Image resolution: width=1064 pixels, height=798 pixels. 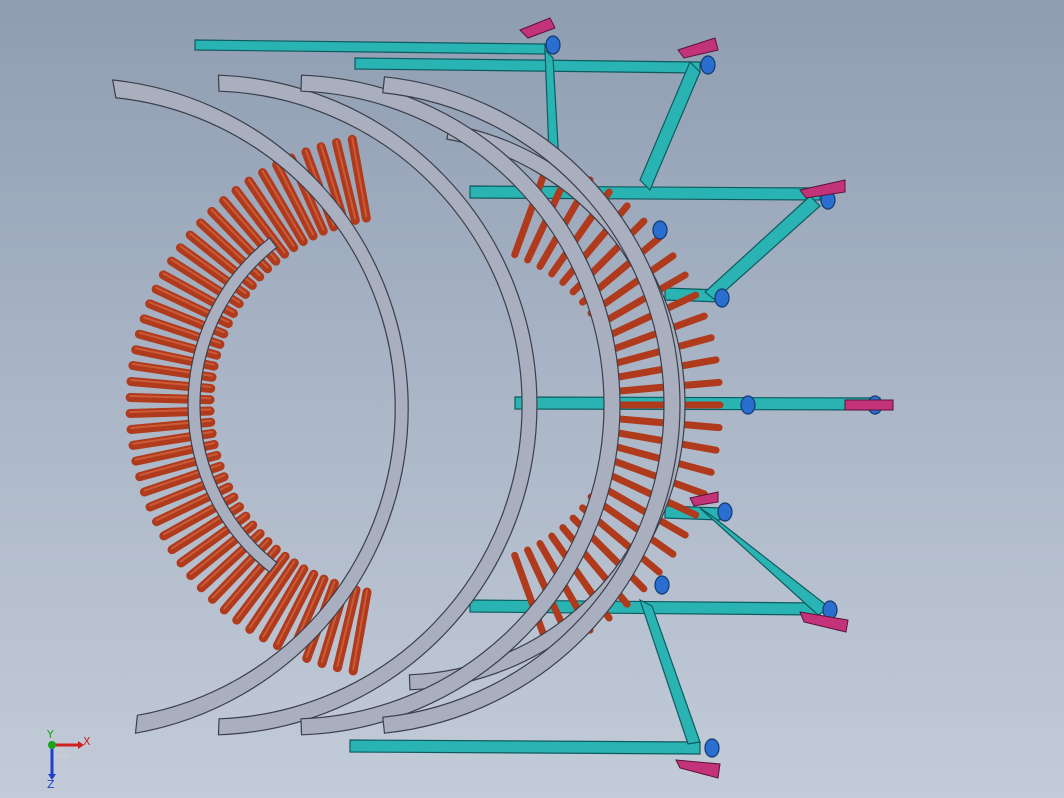 I want to click on inner-guard-rail, so click(x=232, y=405).